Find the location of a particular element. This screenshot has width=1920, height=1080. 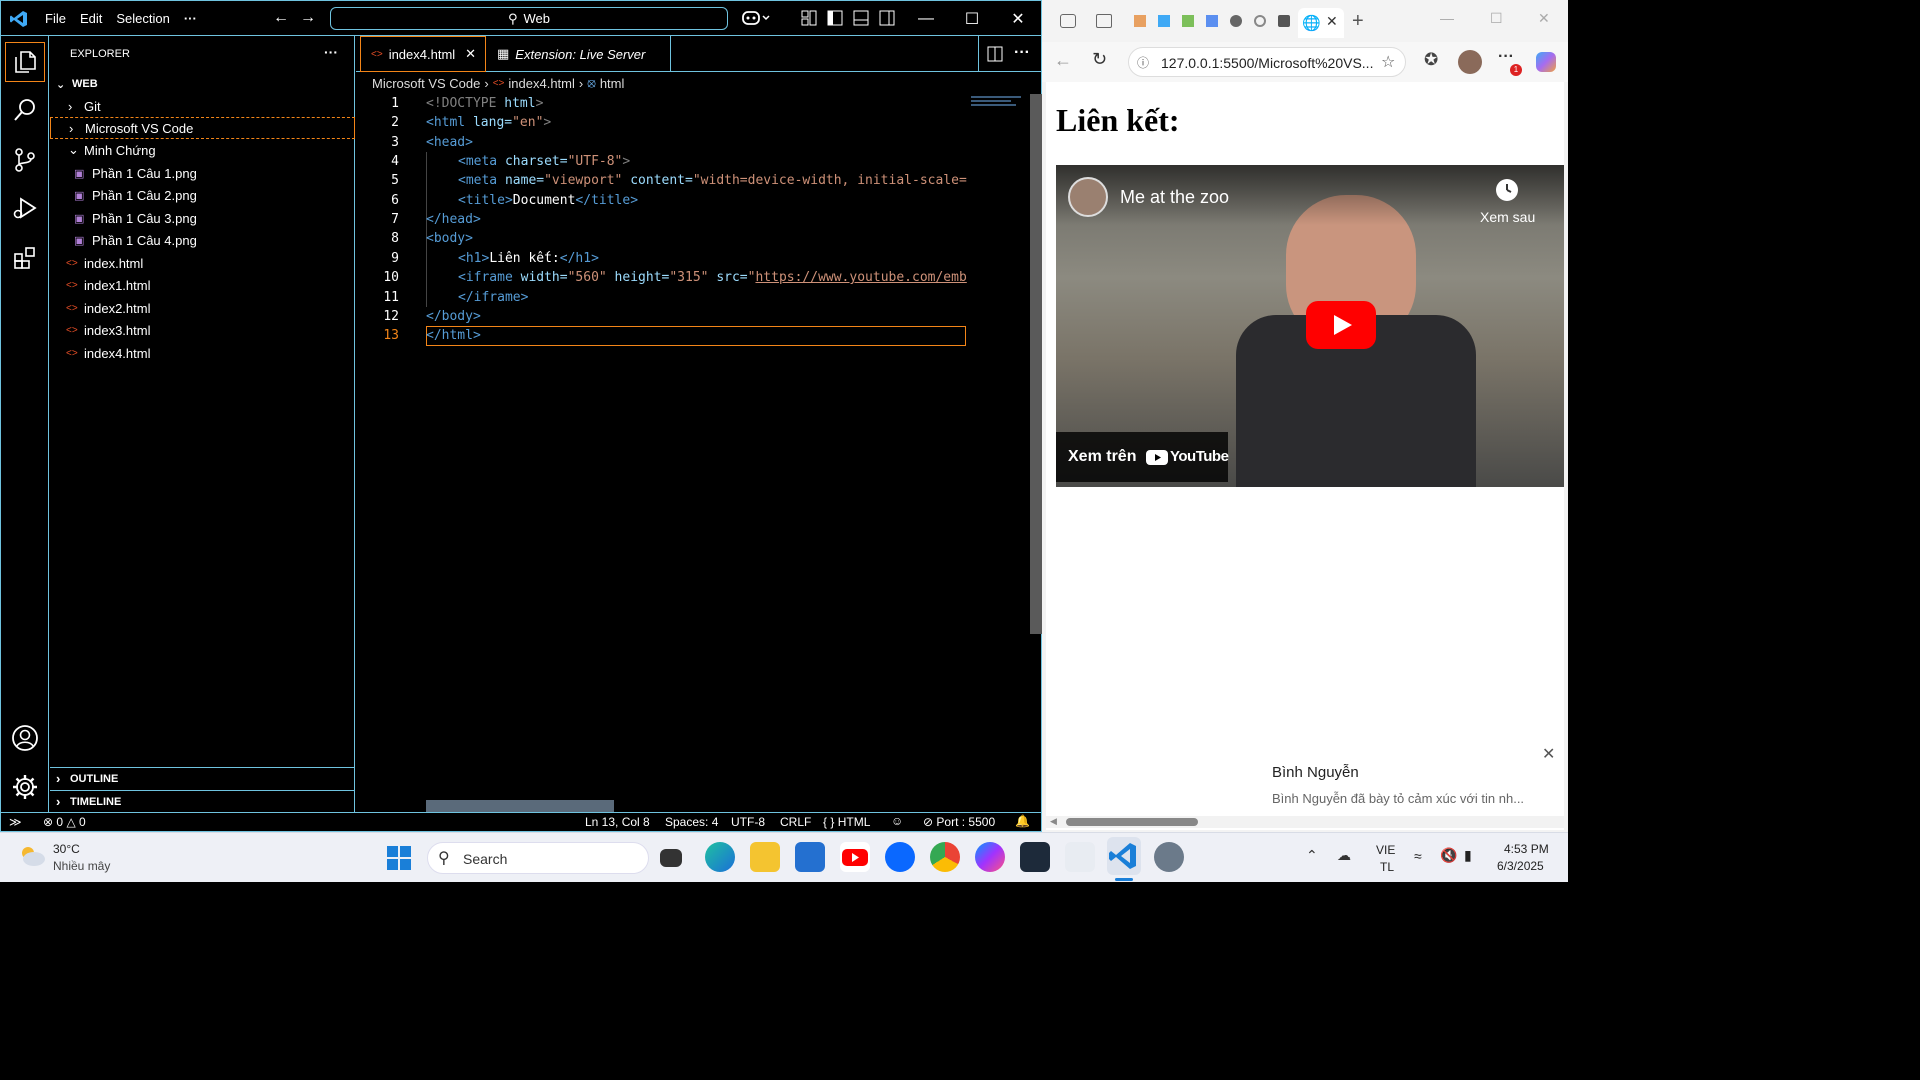

vertical-scrollbar is located at coordinates (1036, 364).